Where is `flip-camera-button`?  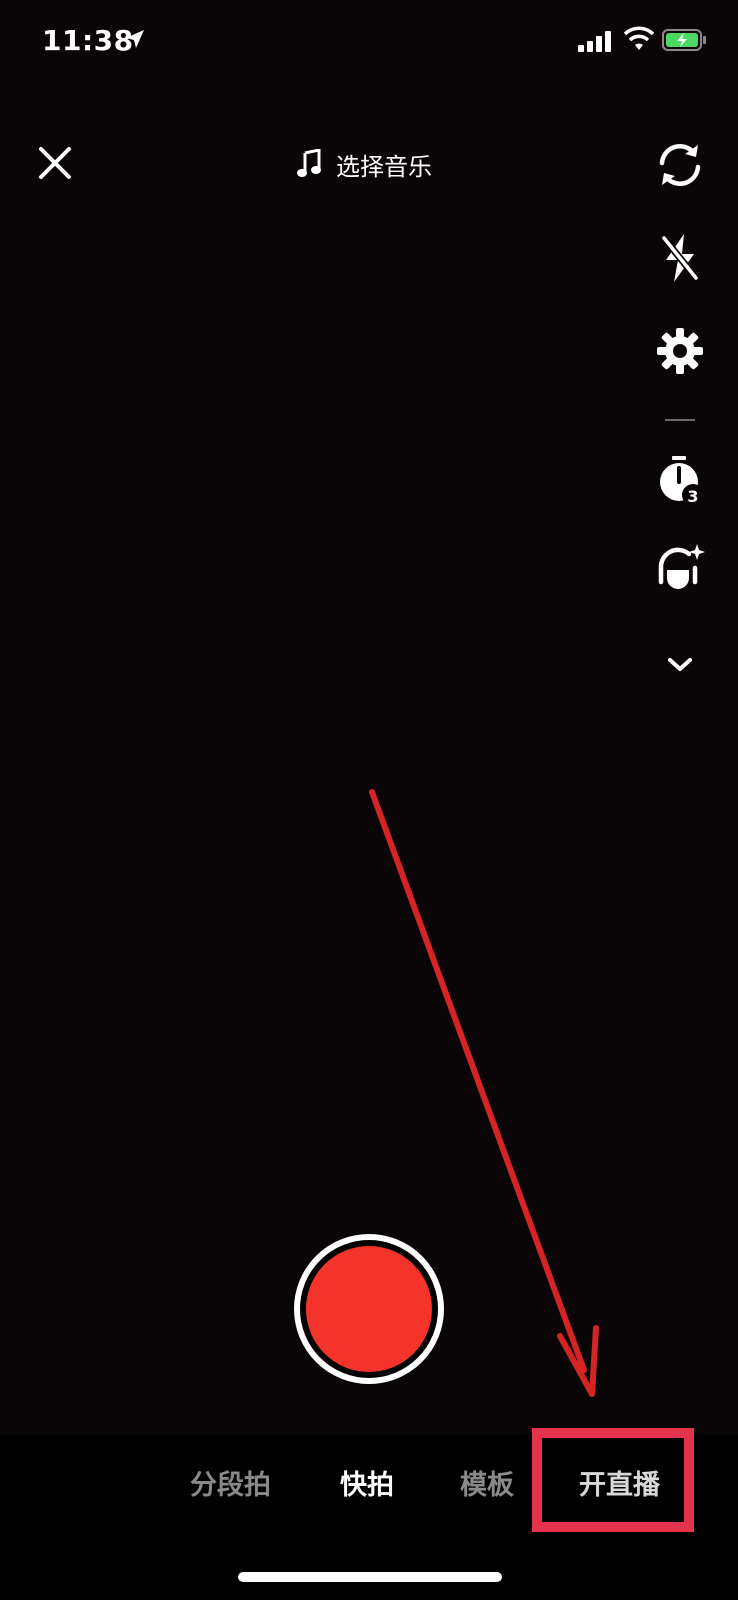
flip-camera-button is located at coordinates (680, 165).